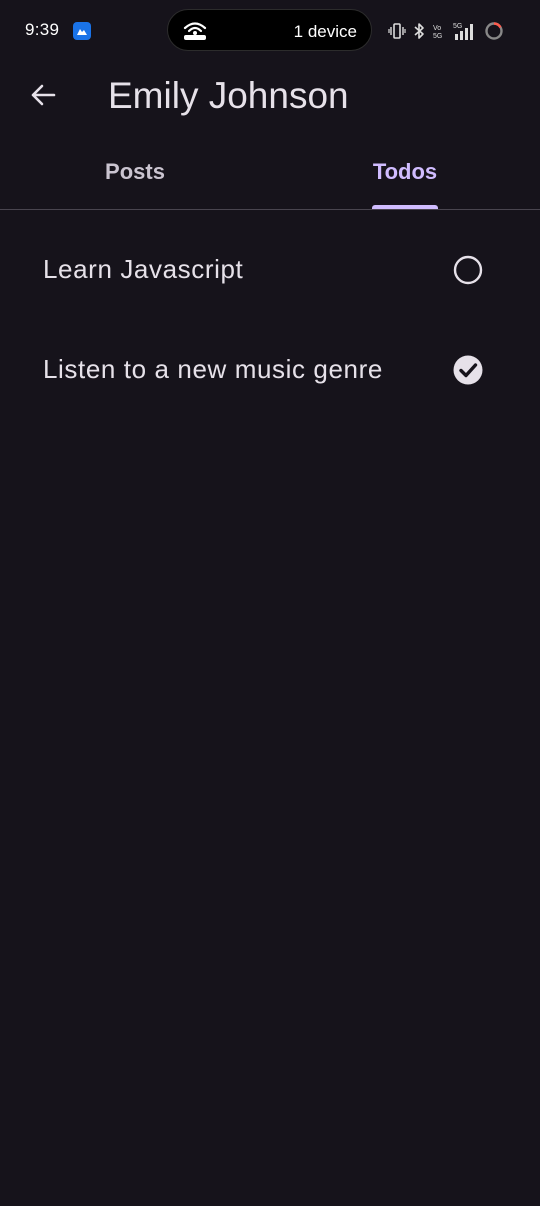  What do you see at coordinates (228, 95) in the screenshot?
I see `page-title: Emily Johnson` at bounding box center [228, 95].